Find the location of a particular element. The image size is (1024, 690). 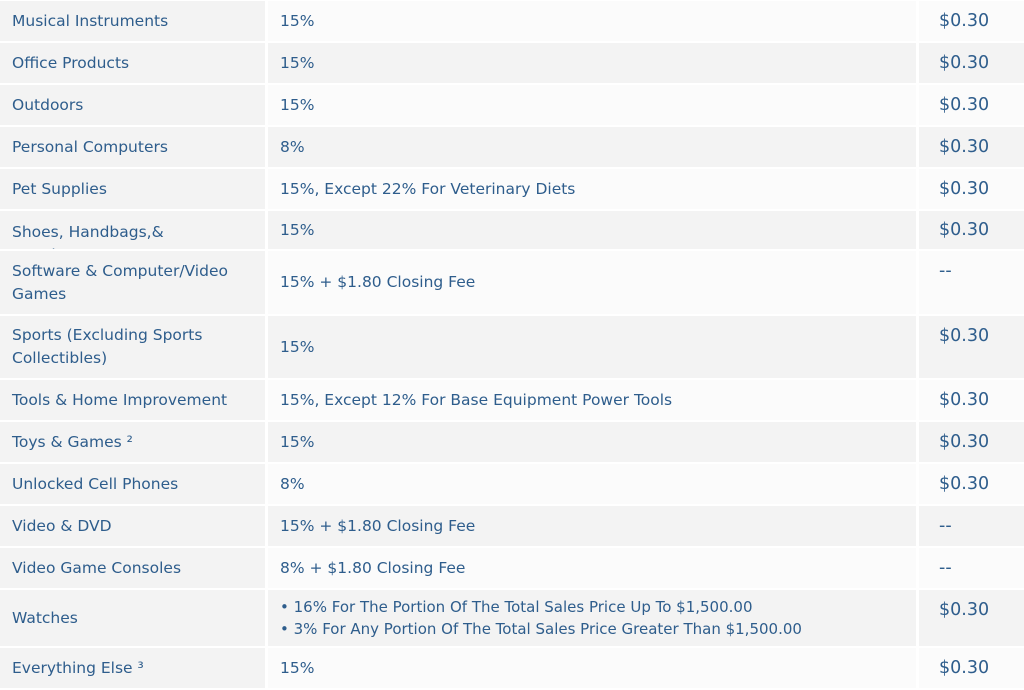

category-cell: Video & DVD is located at coordinates (132, 526).